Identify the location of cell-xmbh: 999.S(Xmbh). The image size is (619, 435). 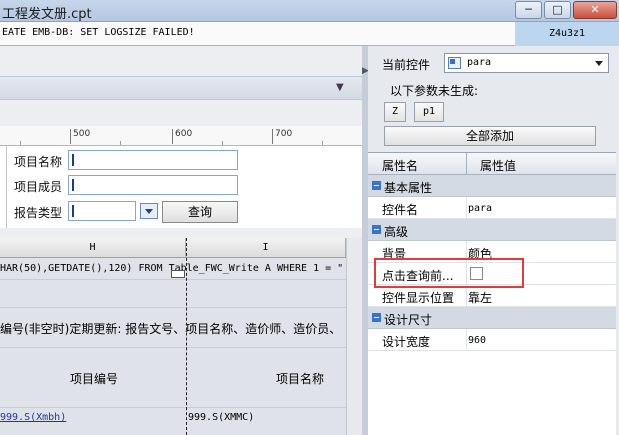
(33, 417).